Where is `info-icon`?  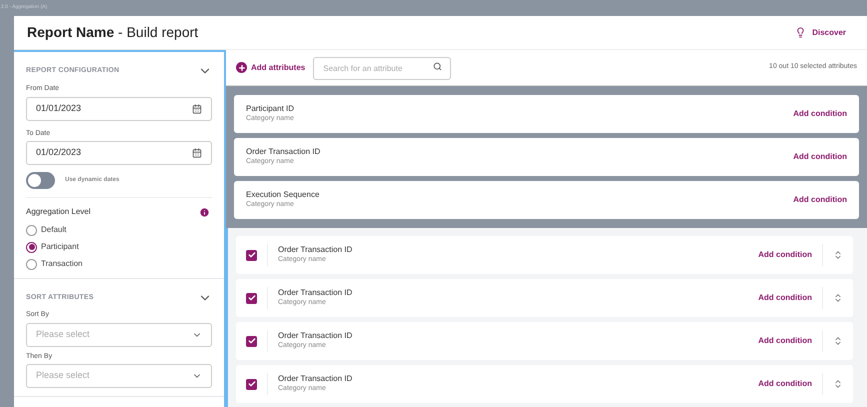 info-icon is located at coordinates (204, 212).